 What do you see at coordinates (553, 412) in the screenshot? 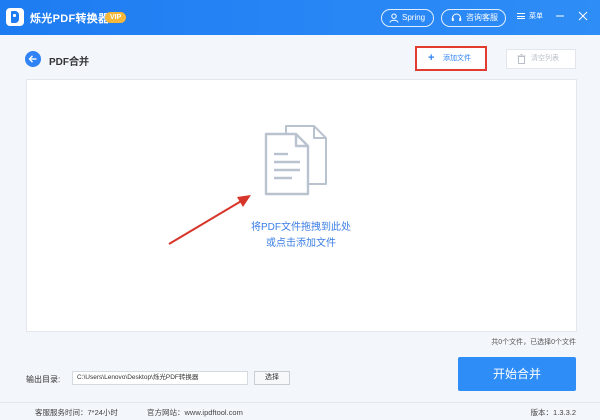
I see `version-label: 版本：1.3.3.2` at bounding box center [553, 412].